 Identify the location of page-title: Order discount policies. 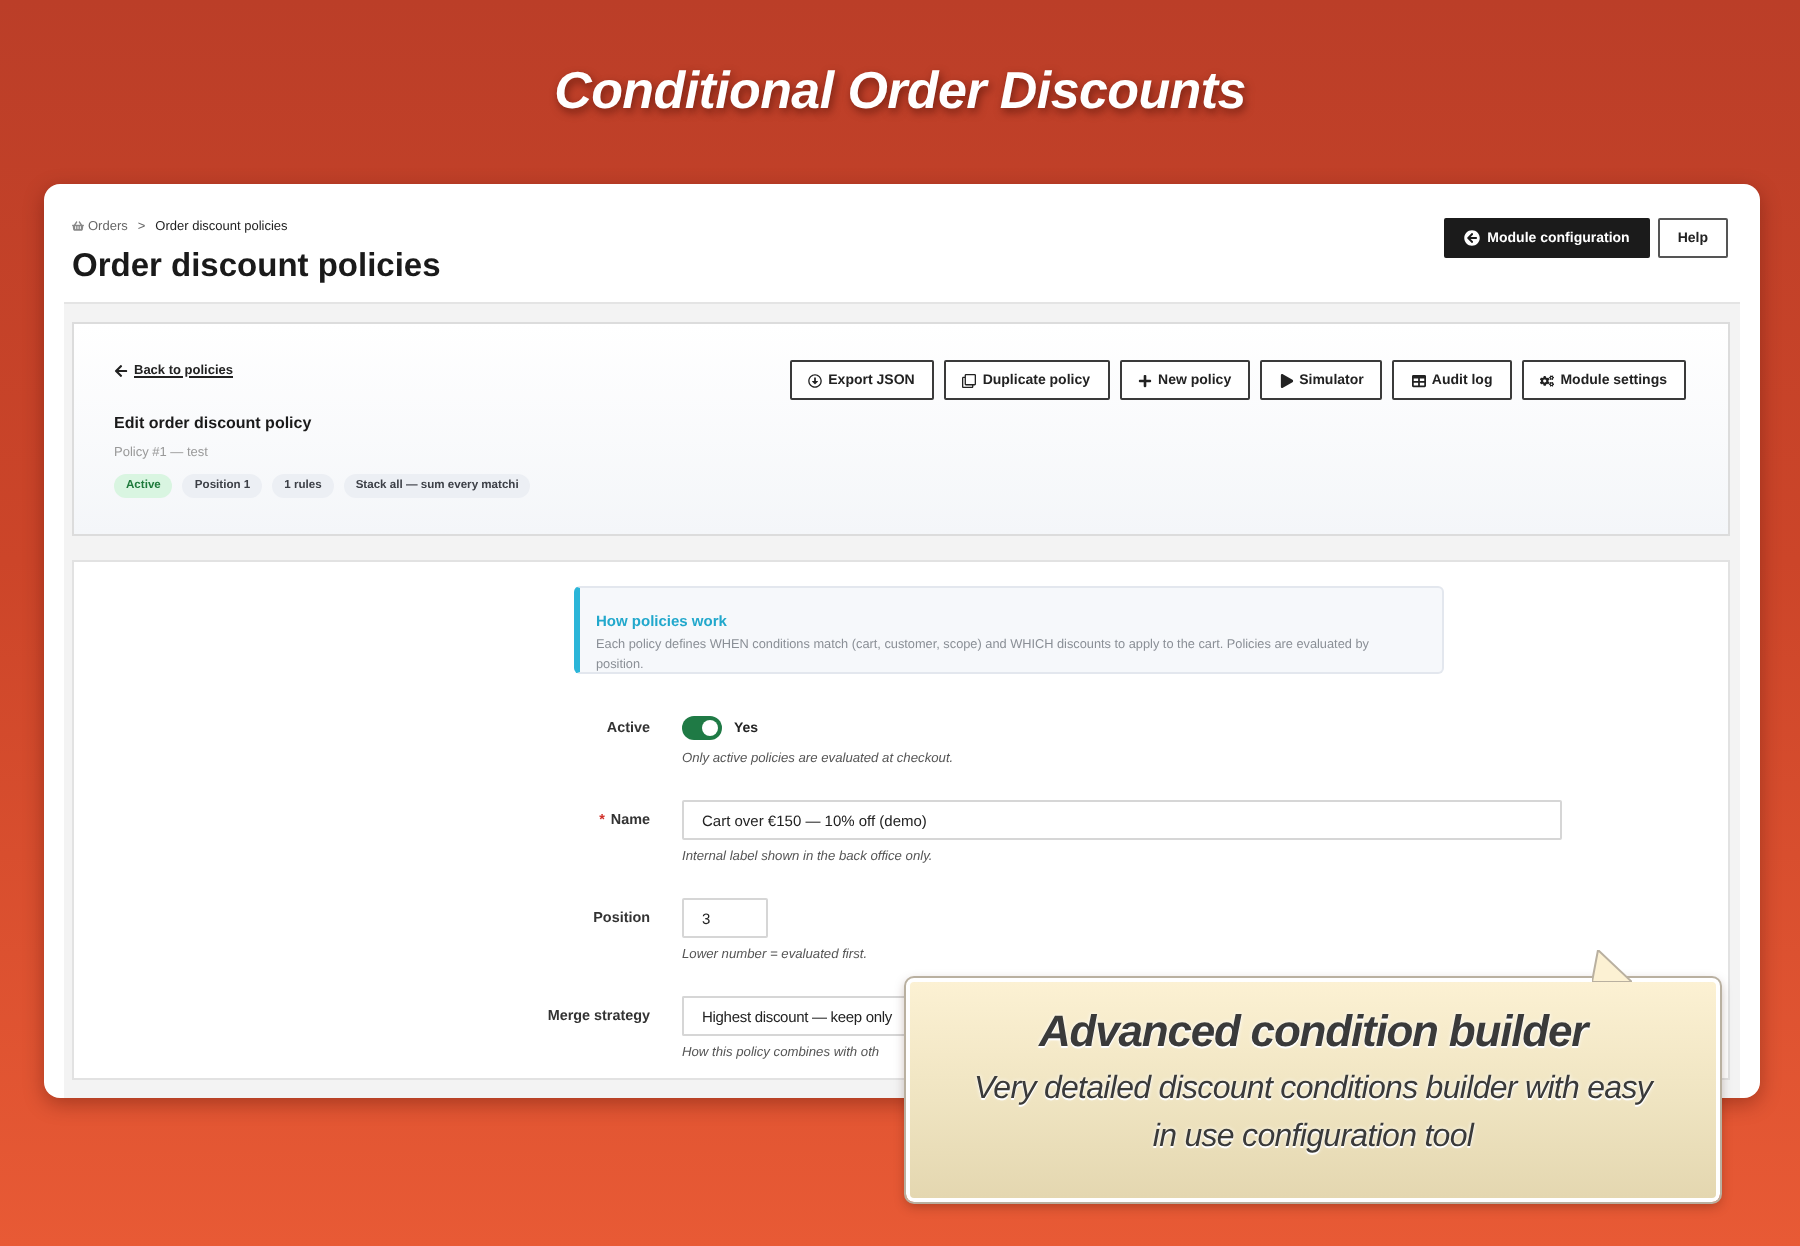
(256, 266).